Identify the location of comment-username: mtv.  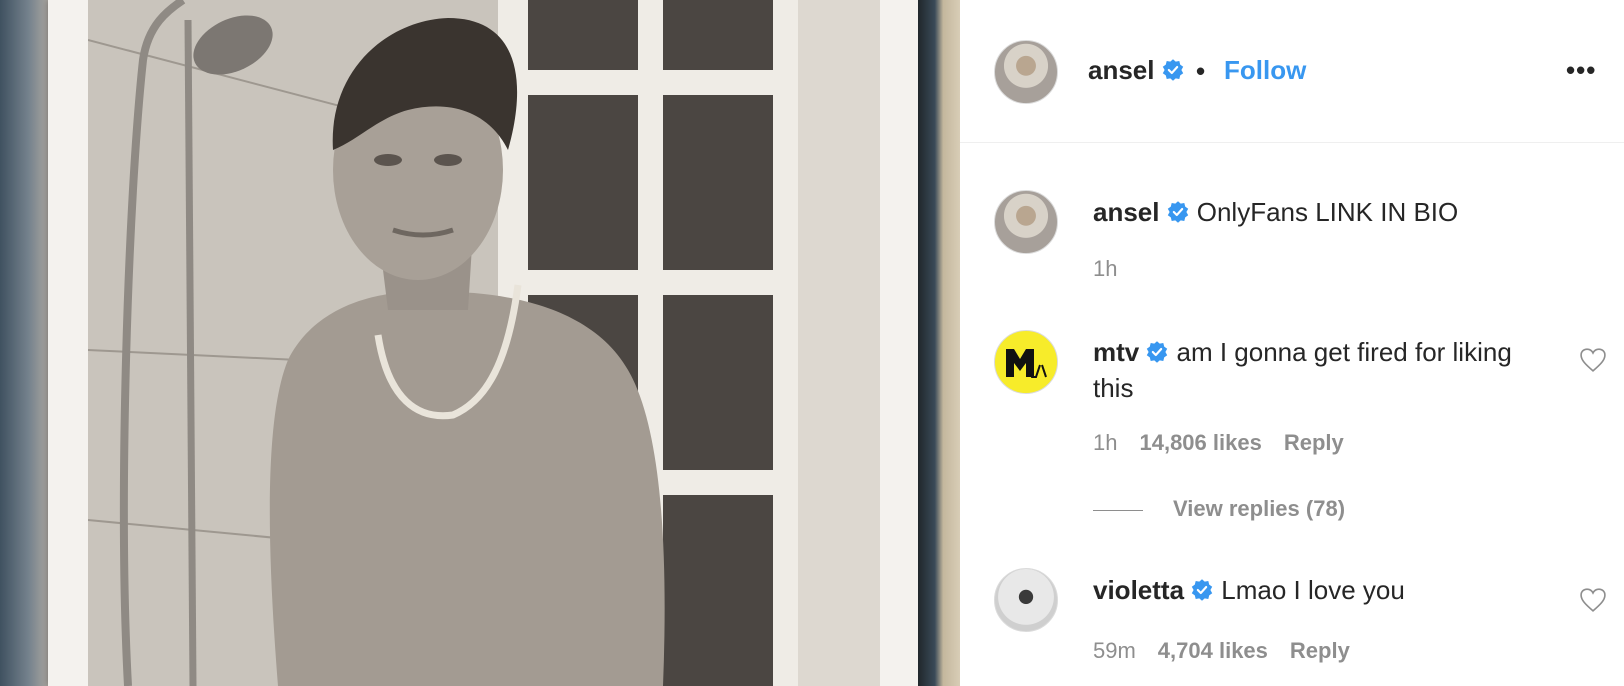
(1116, 352).